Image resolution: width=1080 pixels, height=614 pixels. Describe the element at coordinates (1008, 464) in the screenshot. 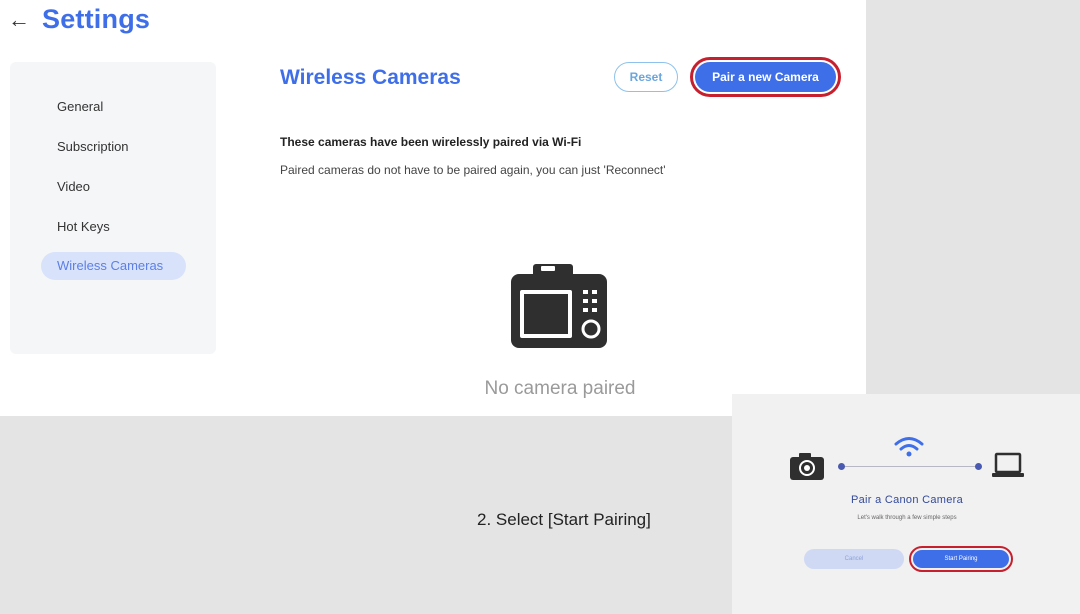

I see `laptop-icon` at that location.